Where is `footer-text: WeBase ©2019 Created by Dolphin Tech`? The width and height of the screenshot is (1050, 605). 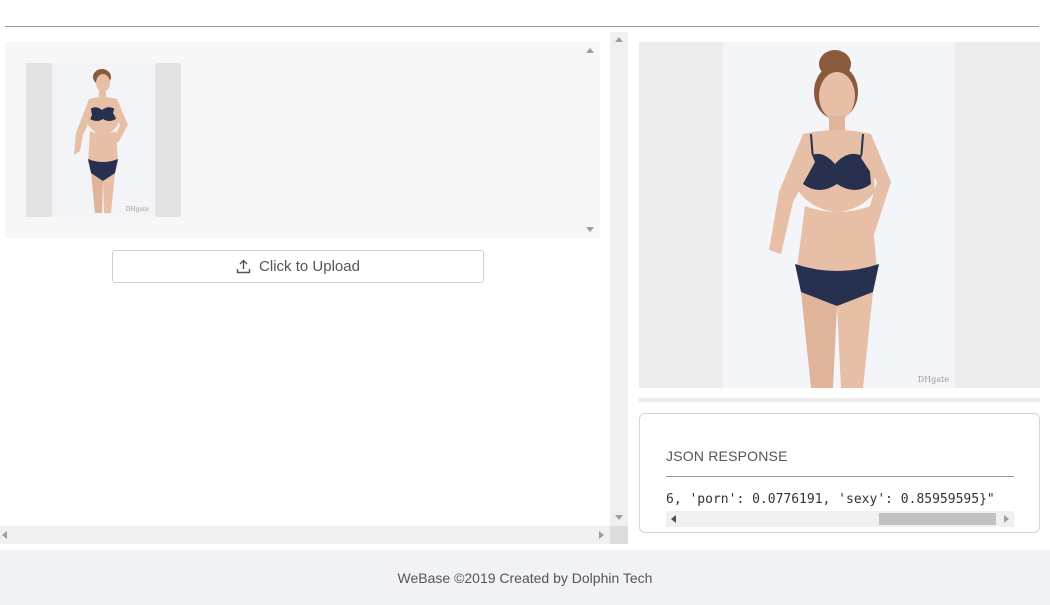
footer-text: WeBase ©2019 Created by Dolphin Tech is located at coordinates (525, 577).